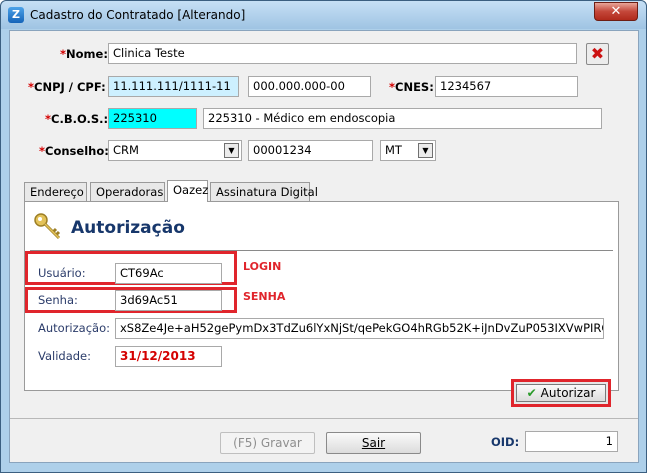 Image resolution: width=647 pixels, height=473 pixels. What do you see at coordinates (616, 11) in the screenshot?
I see `close-button: ✕` at bounding box center [616, 11].